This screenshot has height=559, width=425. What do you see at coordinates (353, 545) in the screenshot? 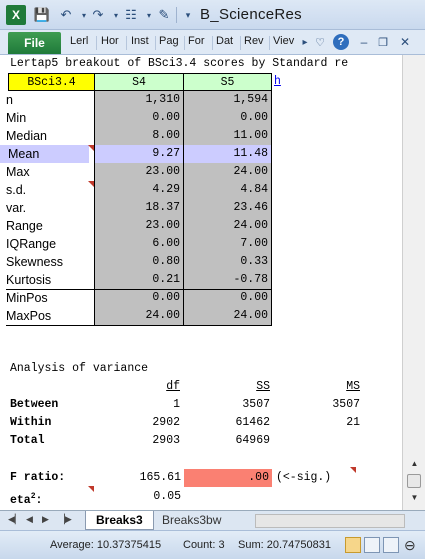
I see `normal-view-icon` at bounding box center [353, 545].